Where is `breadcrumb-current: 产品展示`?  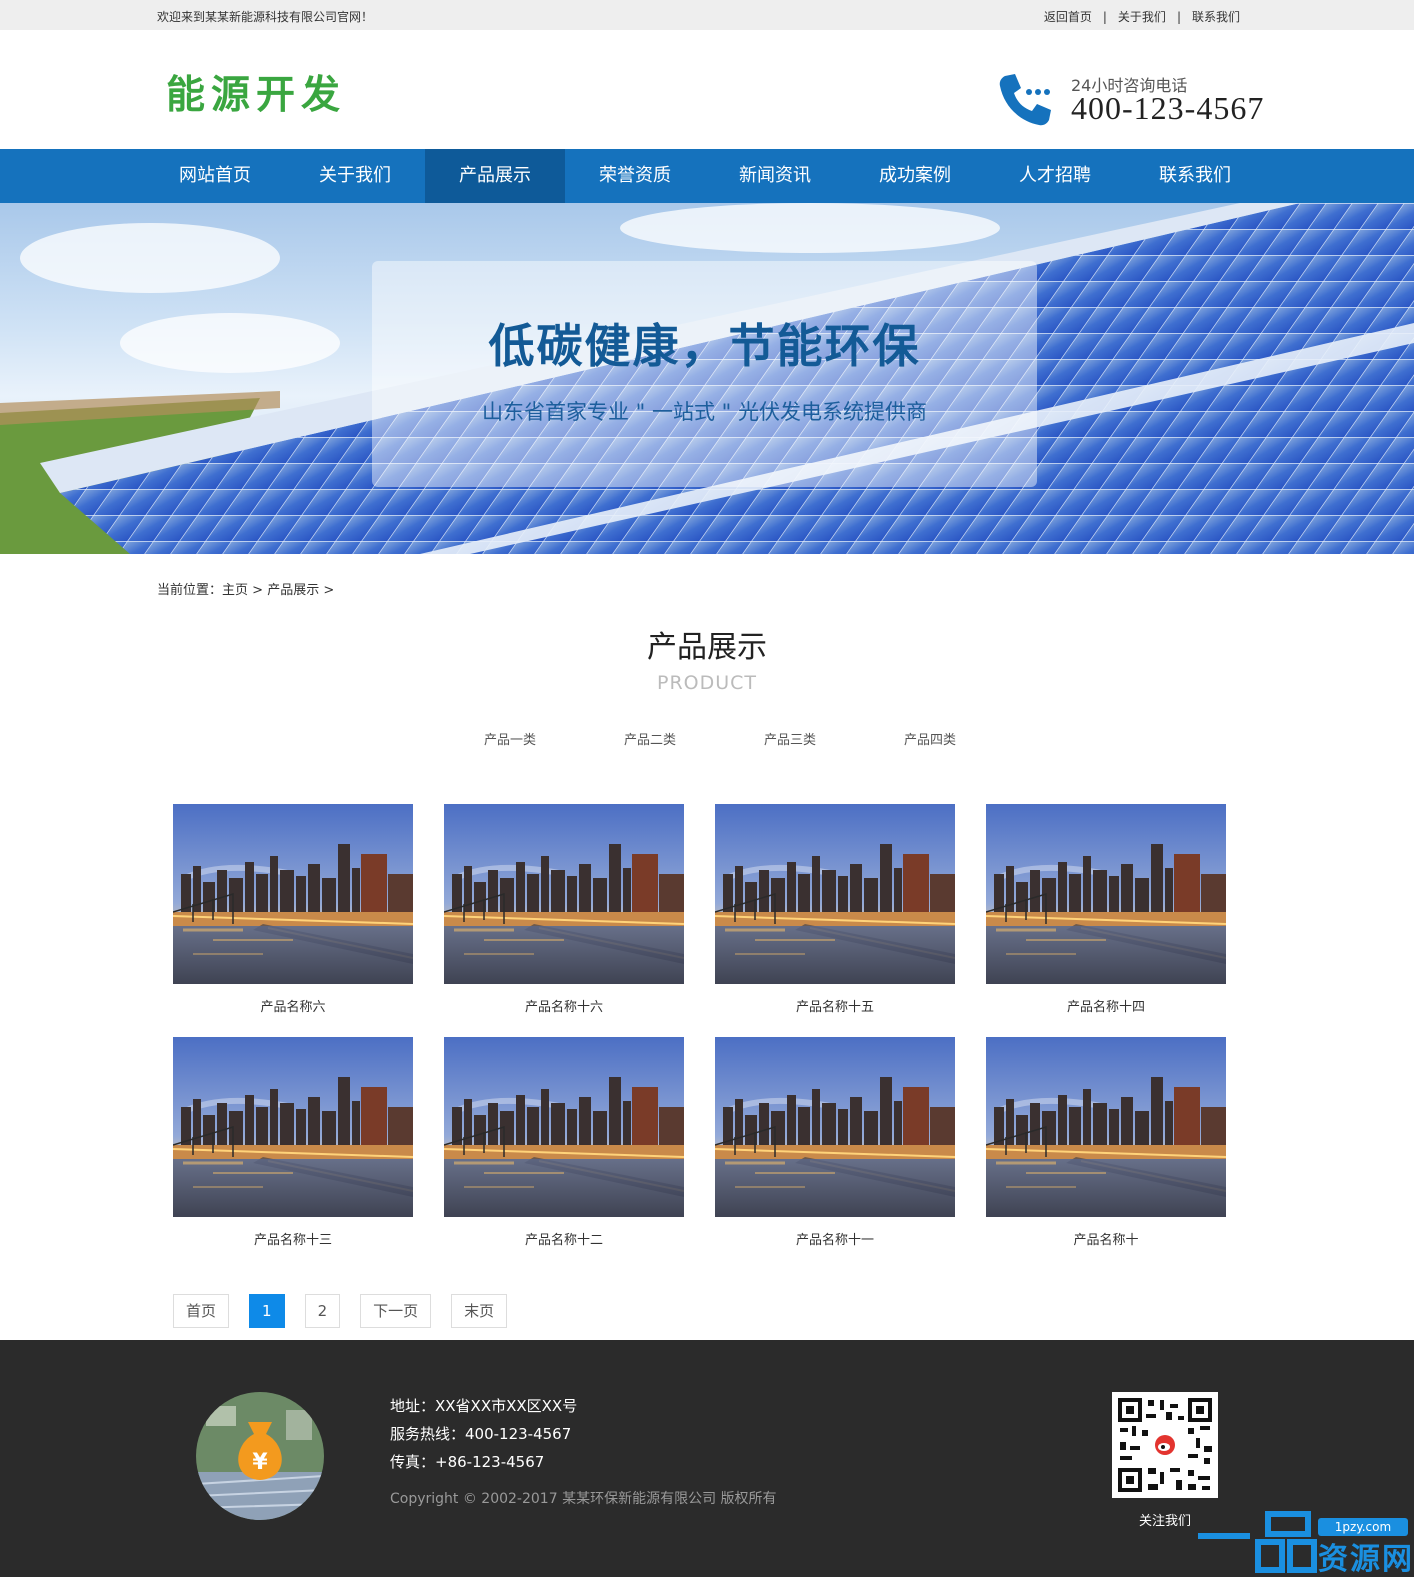 breadcrumb-current: 产品展示 is located at coordinates (293, 590).